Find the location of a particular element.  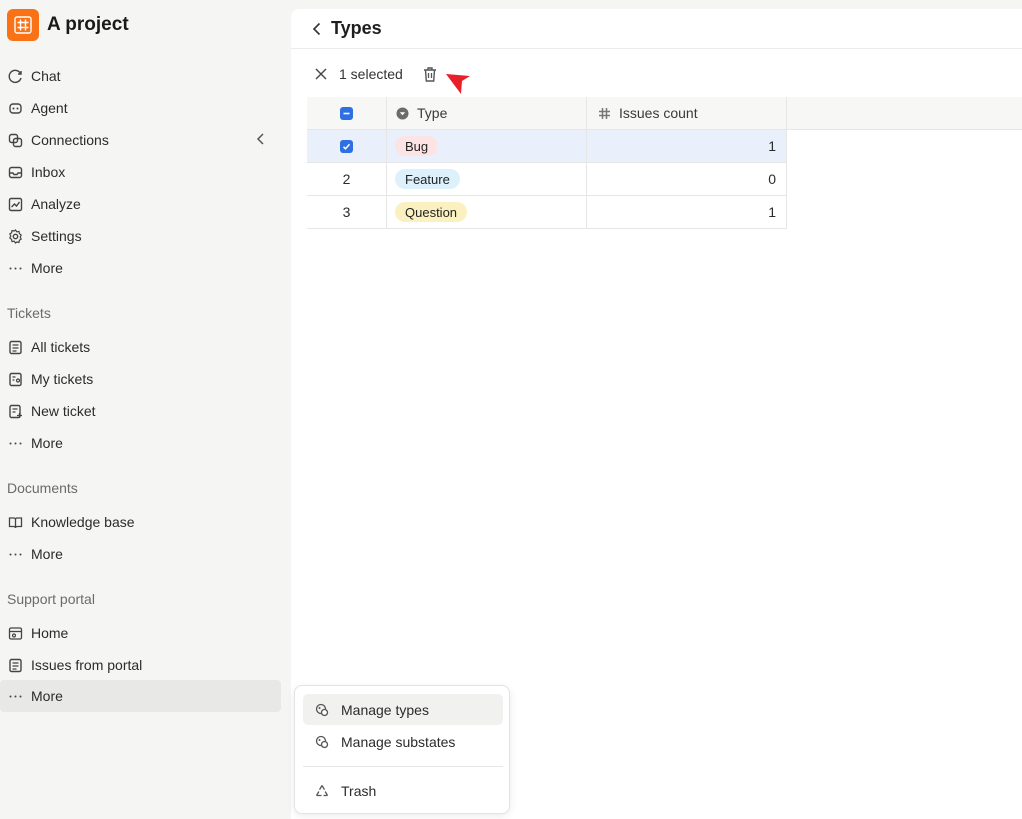

sidebar-item-more: More is located at coordinates (140, 268).